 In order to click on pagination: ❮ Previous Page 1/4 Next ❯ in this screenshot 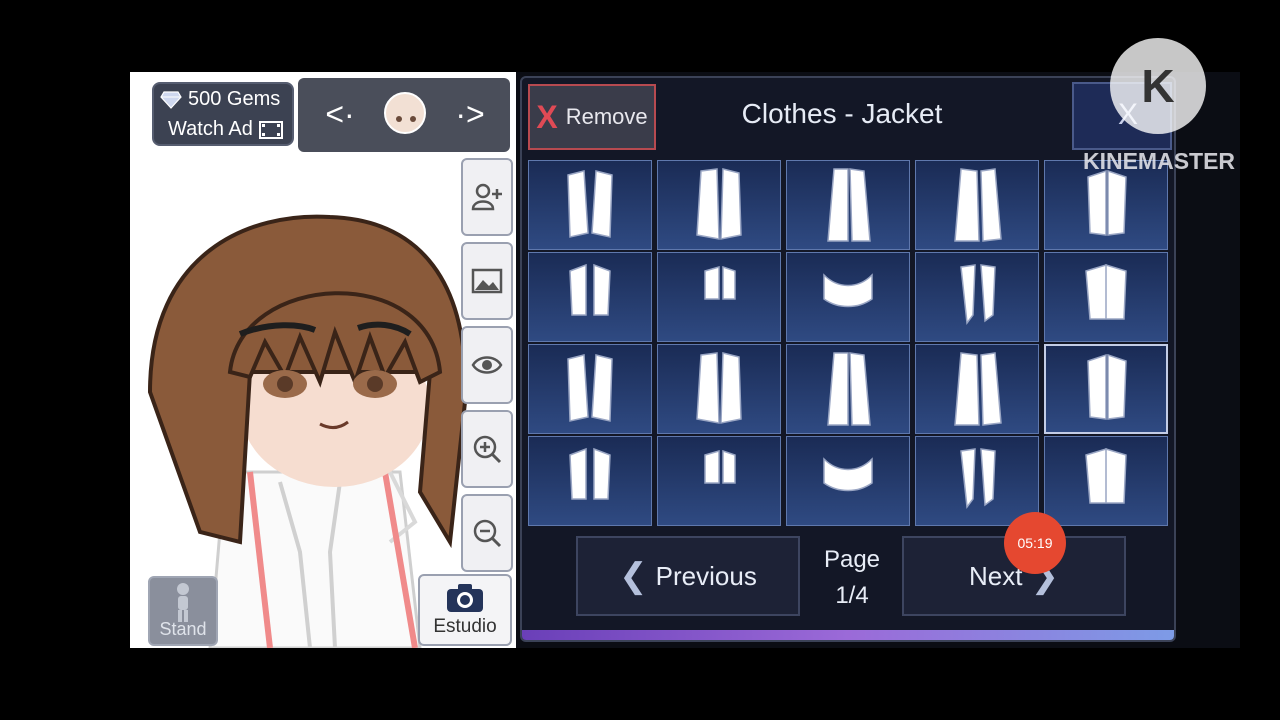, I will do `click(848, 577)`.